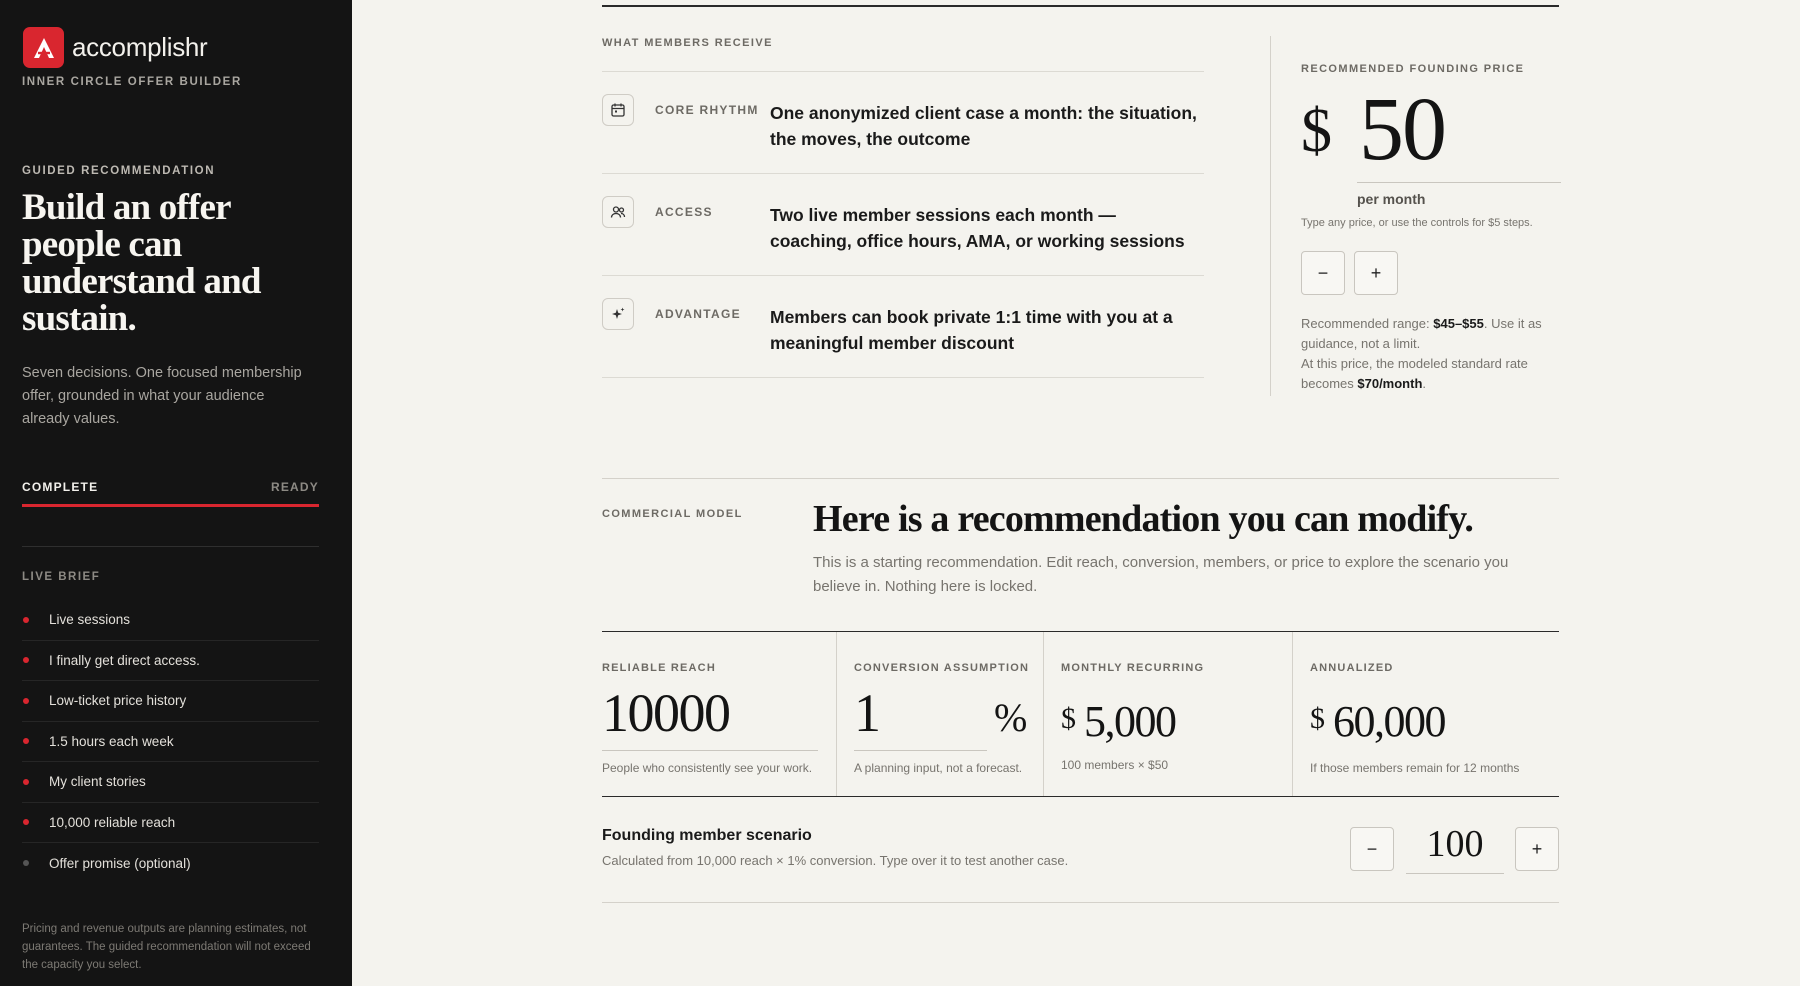  What do you see at coordinates (672, 514) in the screenshot?
I see `commercial-model-label: COMMERCIAL MODEL` at bounding box center [672, 514].